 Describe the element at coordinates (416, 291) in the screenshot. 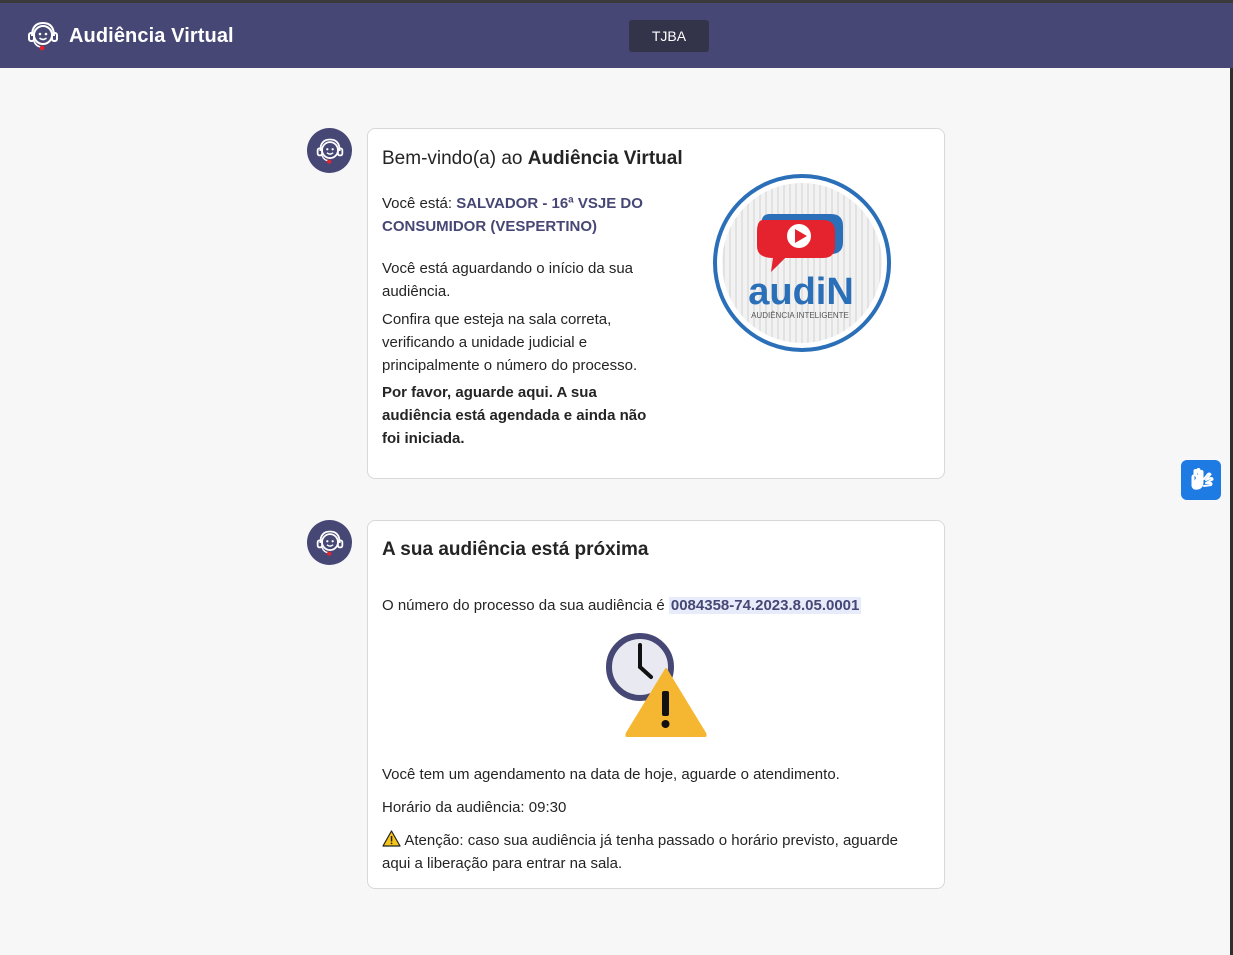

I see `waiting-line2: audiência.` at that location.